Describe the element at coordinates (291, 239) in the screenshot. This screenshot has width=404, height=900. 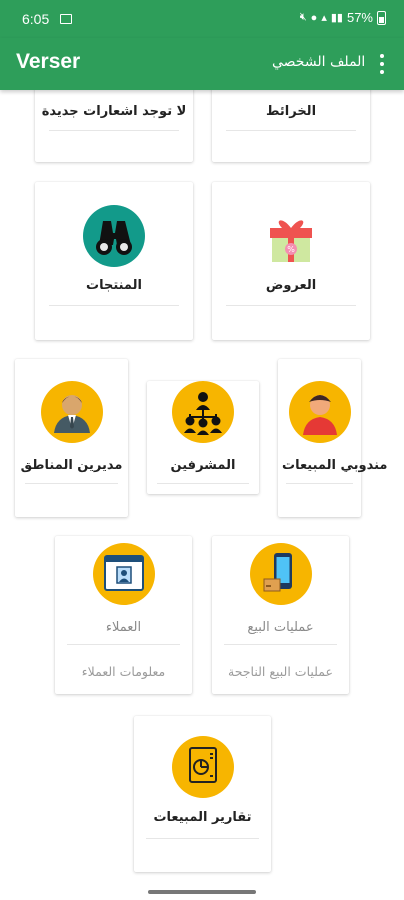
I see `gift-box-icon: %` at that location.